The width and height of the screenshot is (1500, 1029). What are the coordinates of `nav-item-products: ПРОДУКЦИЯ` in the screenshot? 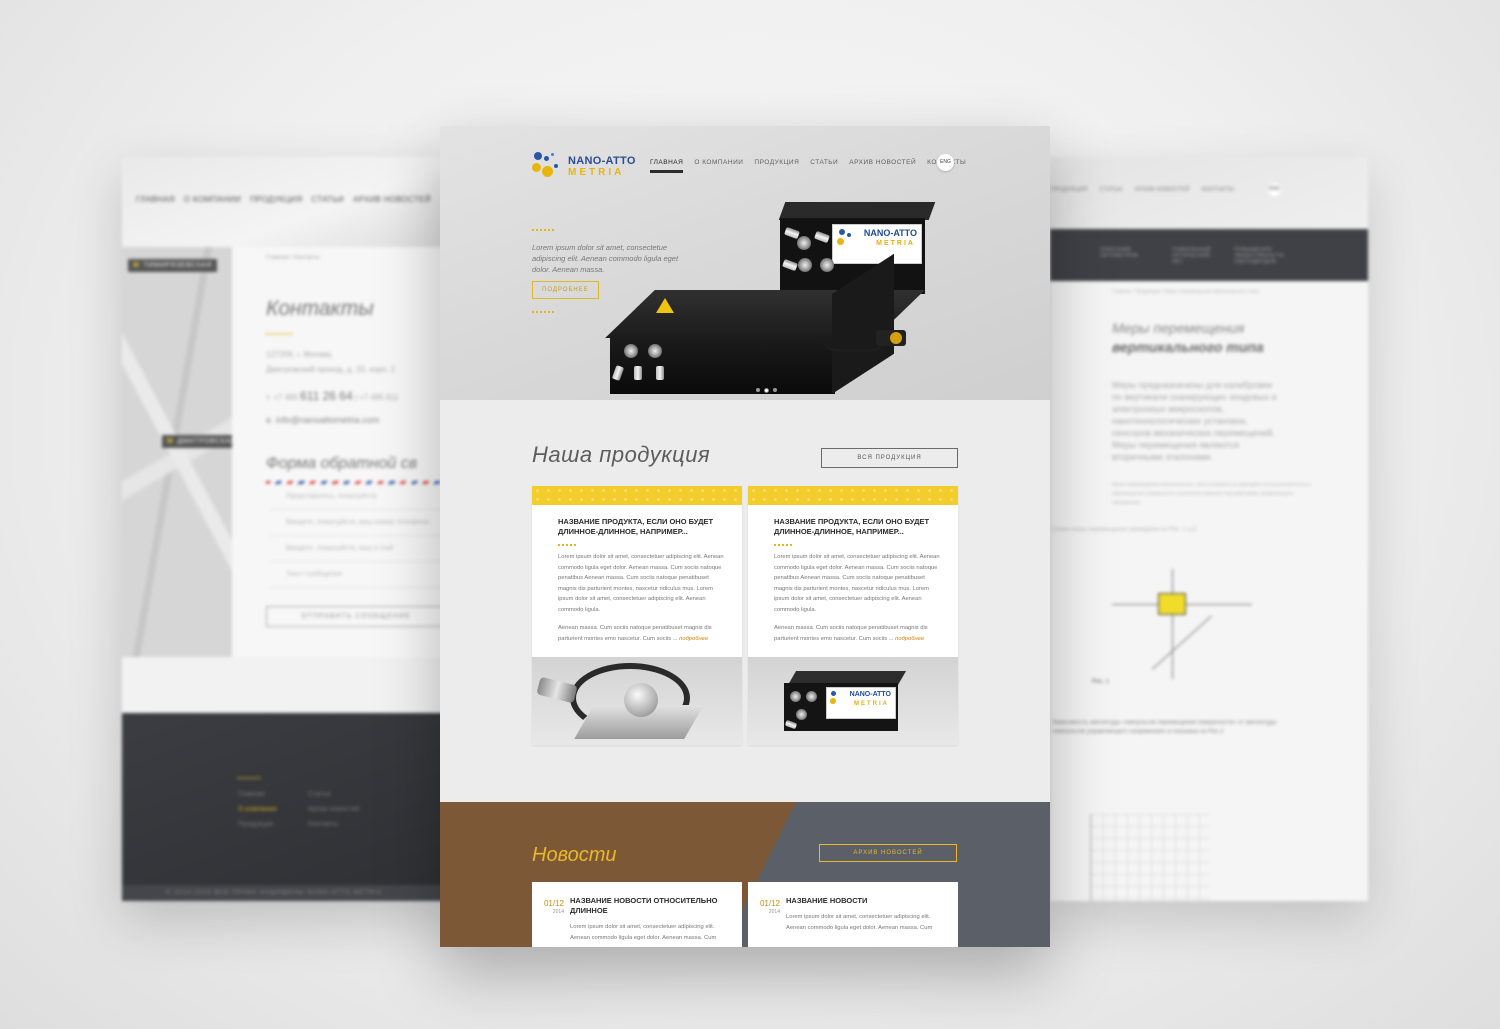 It's located at (776, 166).